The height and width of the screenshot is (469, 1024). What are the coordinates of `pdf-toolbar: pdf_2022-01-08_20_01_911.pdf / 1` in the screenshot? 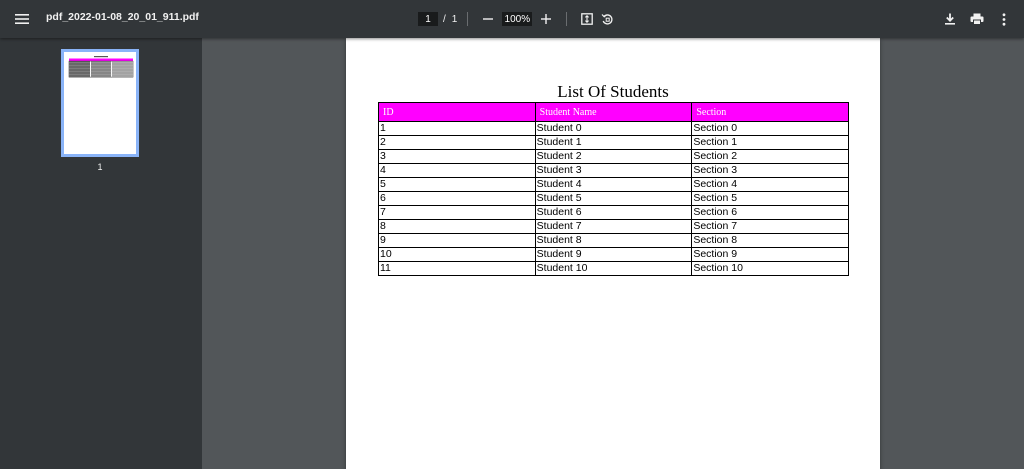 It's located at (512, 19).